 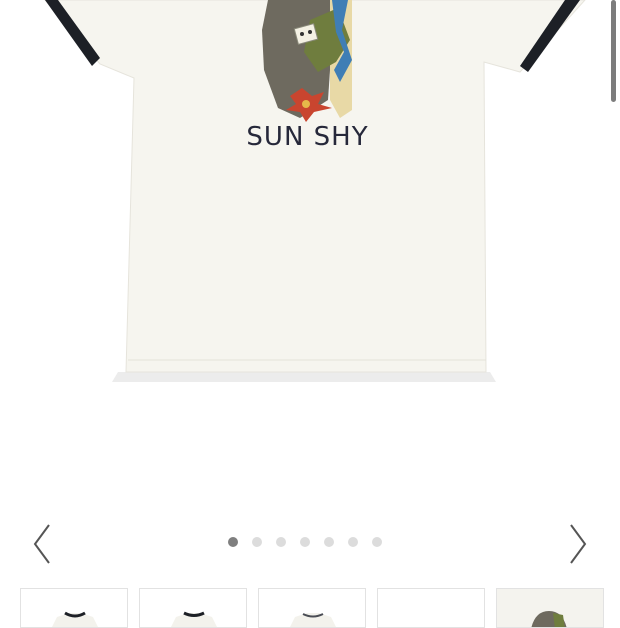 I want to click on pagination-dots, so click(x=305, y=542).